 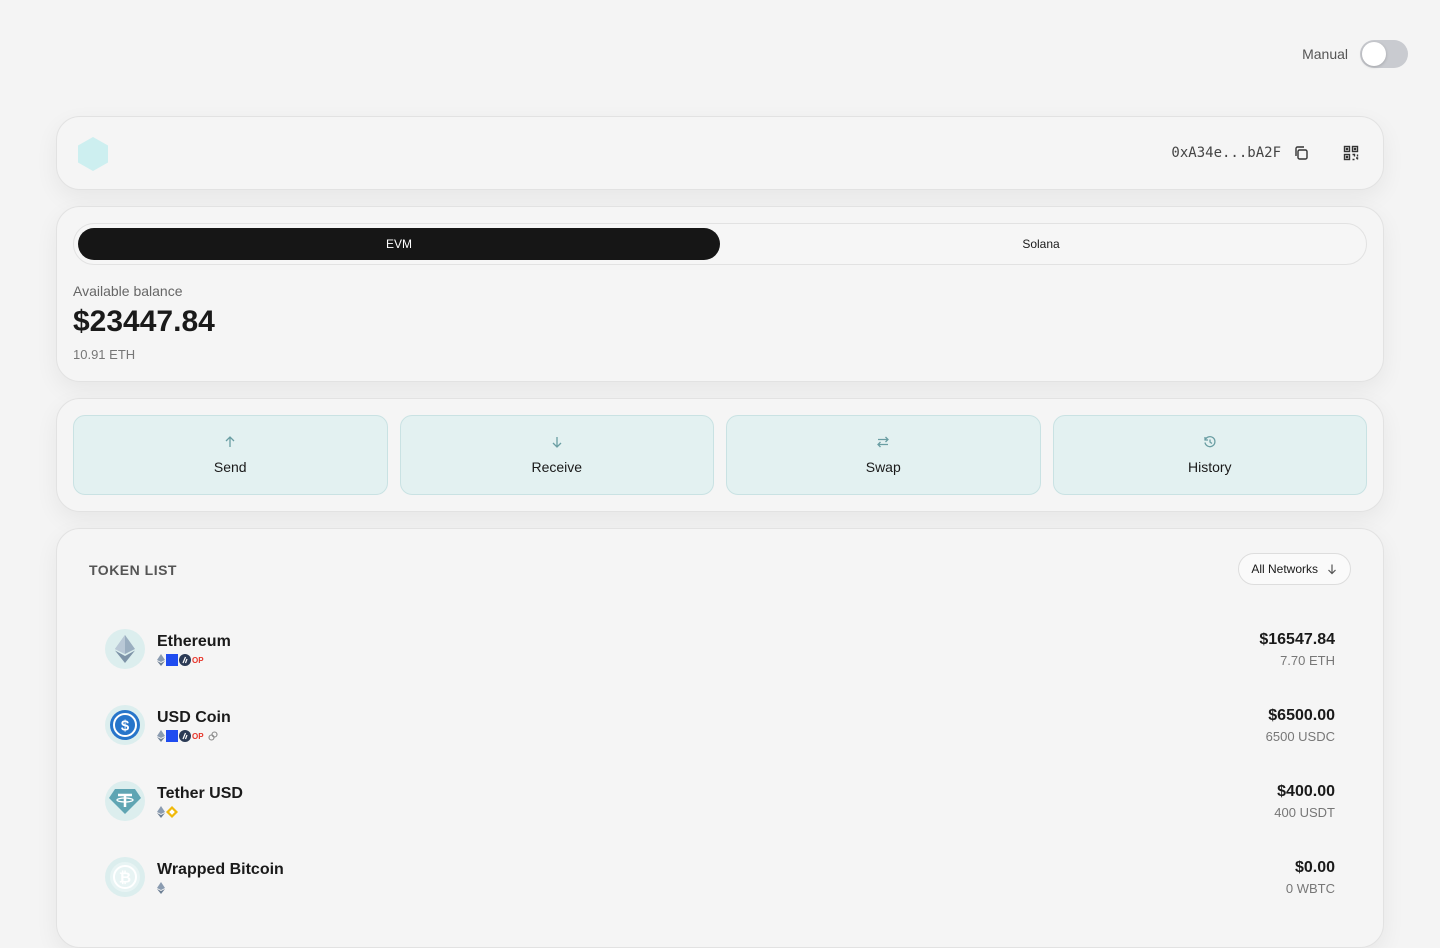 I want to click on chain-selector: EVM Solana, so click(x=720, y=244).